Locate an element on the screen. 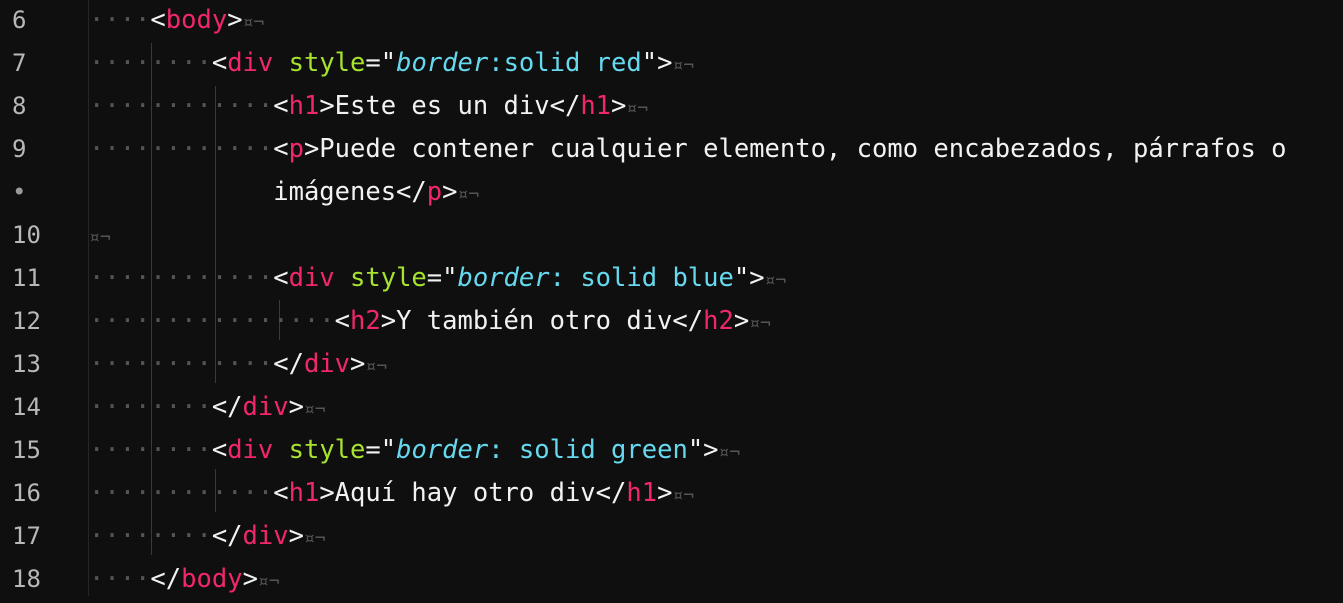  code-line: ············</div>¤¬ is located at coordinates (238, 364).